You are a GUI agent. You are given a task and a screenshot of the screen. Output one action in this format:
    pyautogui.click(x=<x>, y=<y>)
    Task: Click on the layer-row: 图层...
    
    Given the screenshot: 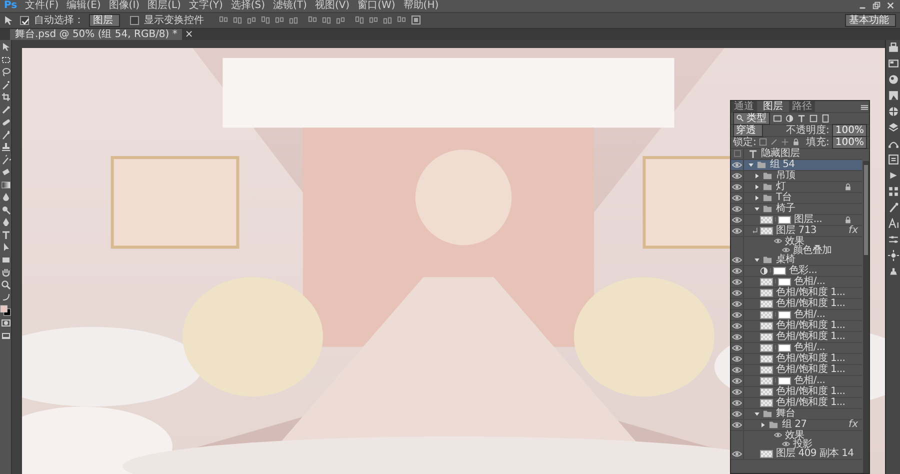 What is the action you would take?
    pyautogui.click(x=796, y=220)
    